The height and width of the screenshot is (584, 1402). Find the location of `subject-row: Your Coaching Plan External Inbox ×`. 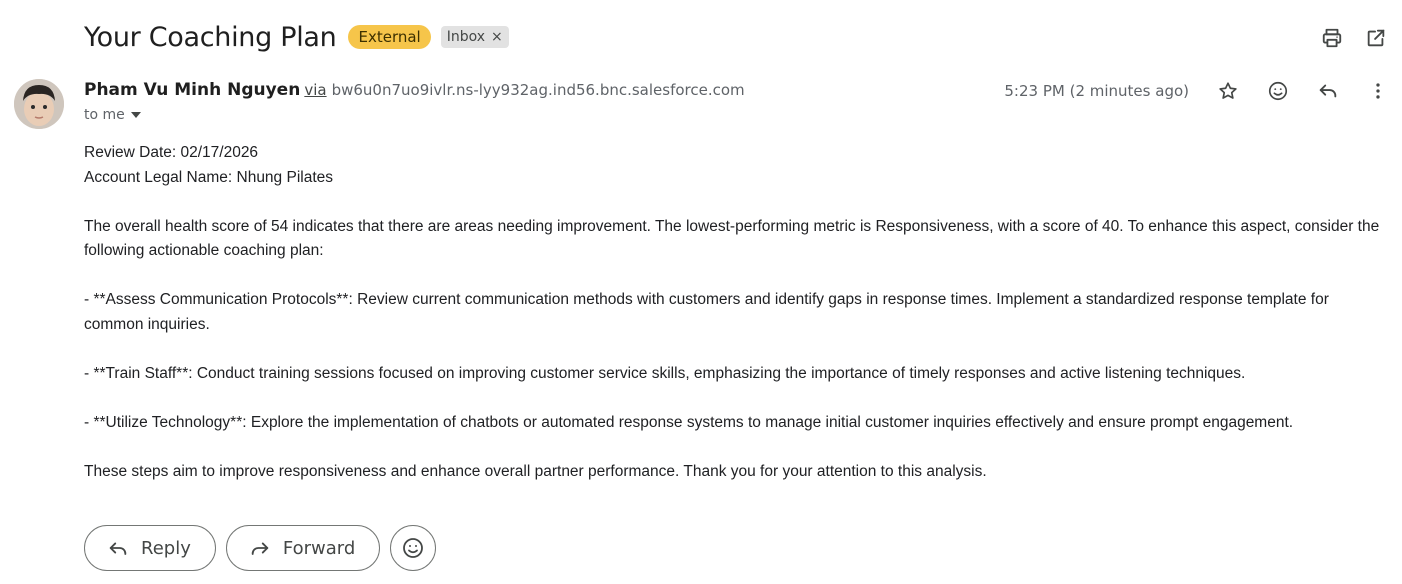

subject-row: Your Coaching Plan External Inbox × is located at coordinates (296, 37).